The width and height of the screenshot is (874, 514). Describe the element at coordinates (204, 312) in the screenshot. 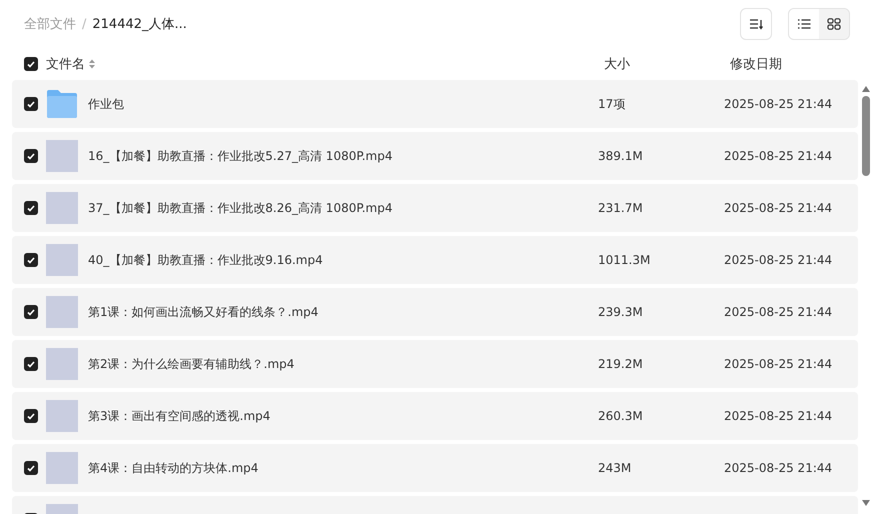

I see `file-name: 第1课：如何画出流畅又好看的线条？.mp4` at that location.